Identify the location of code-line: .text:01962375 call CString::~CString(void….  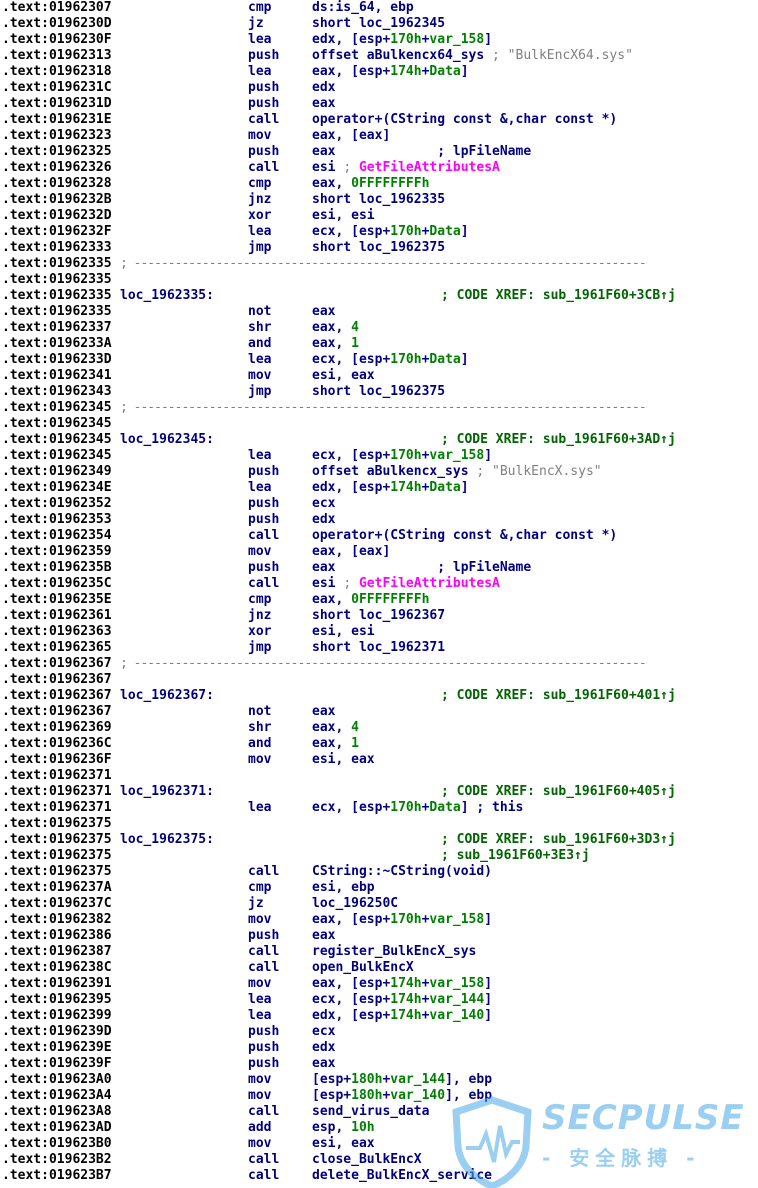
(379, 872).